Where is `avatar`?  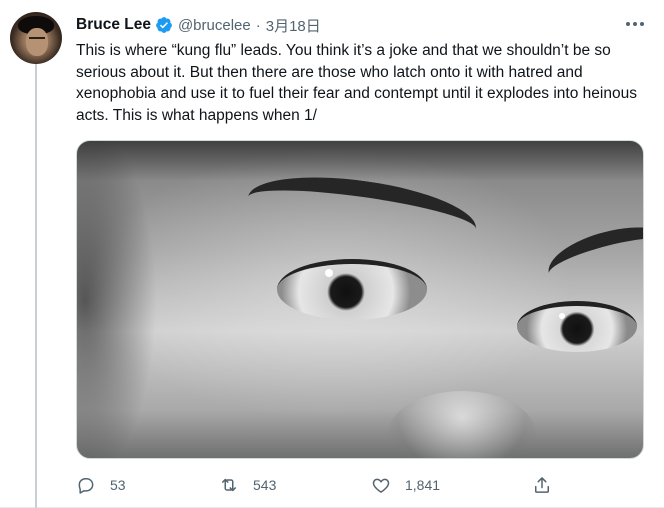 avatar is located at coordinates (36, 38).